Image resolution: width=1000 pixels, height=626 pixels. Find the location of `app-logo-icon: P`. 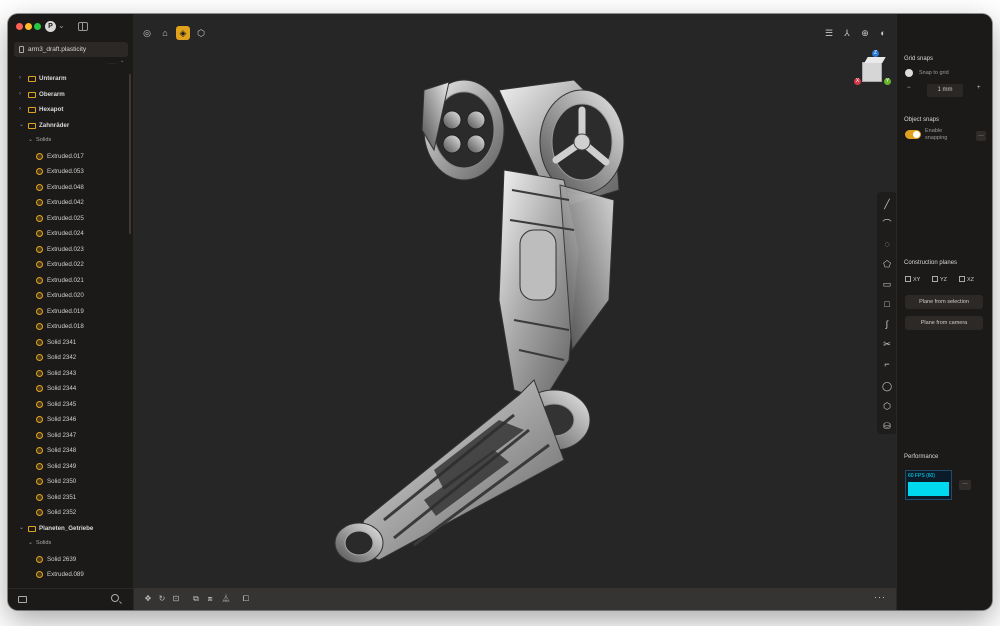

app-logo-icon: P is located at coordinates (50, 26).